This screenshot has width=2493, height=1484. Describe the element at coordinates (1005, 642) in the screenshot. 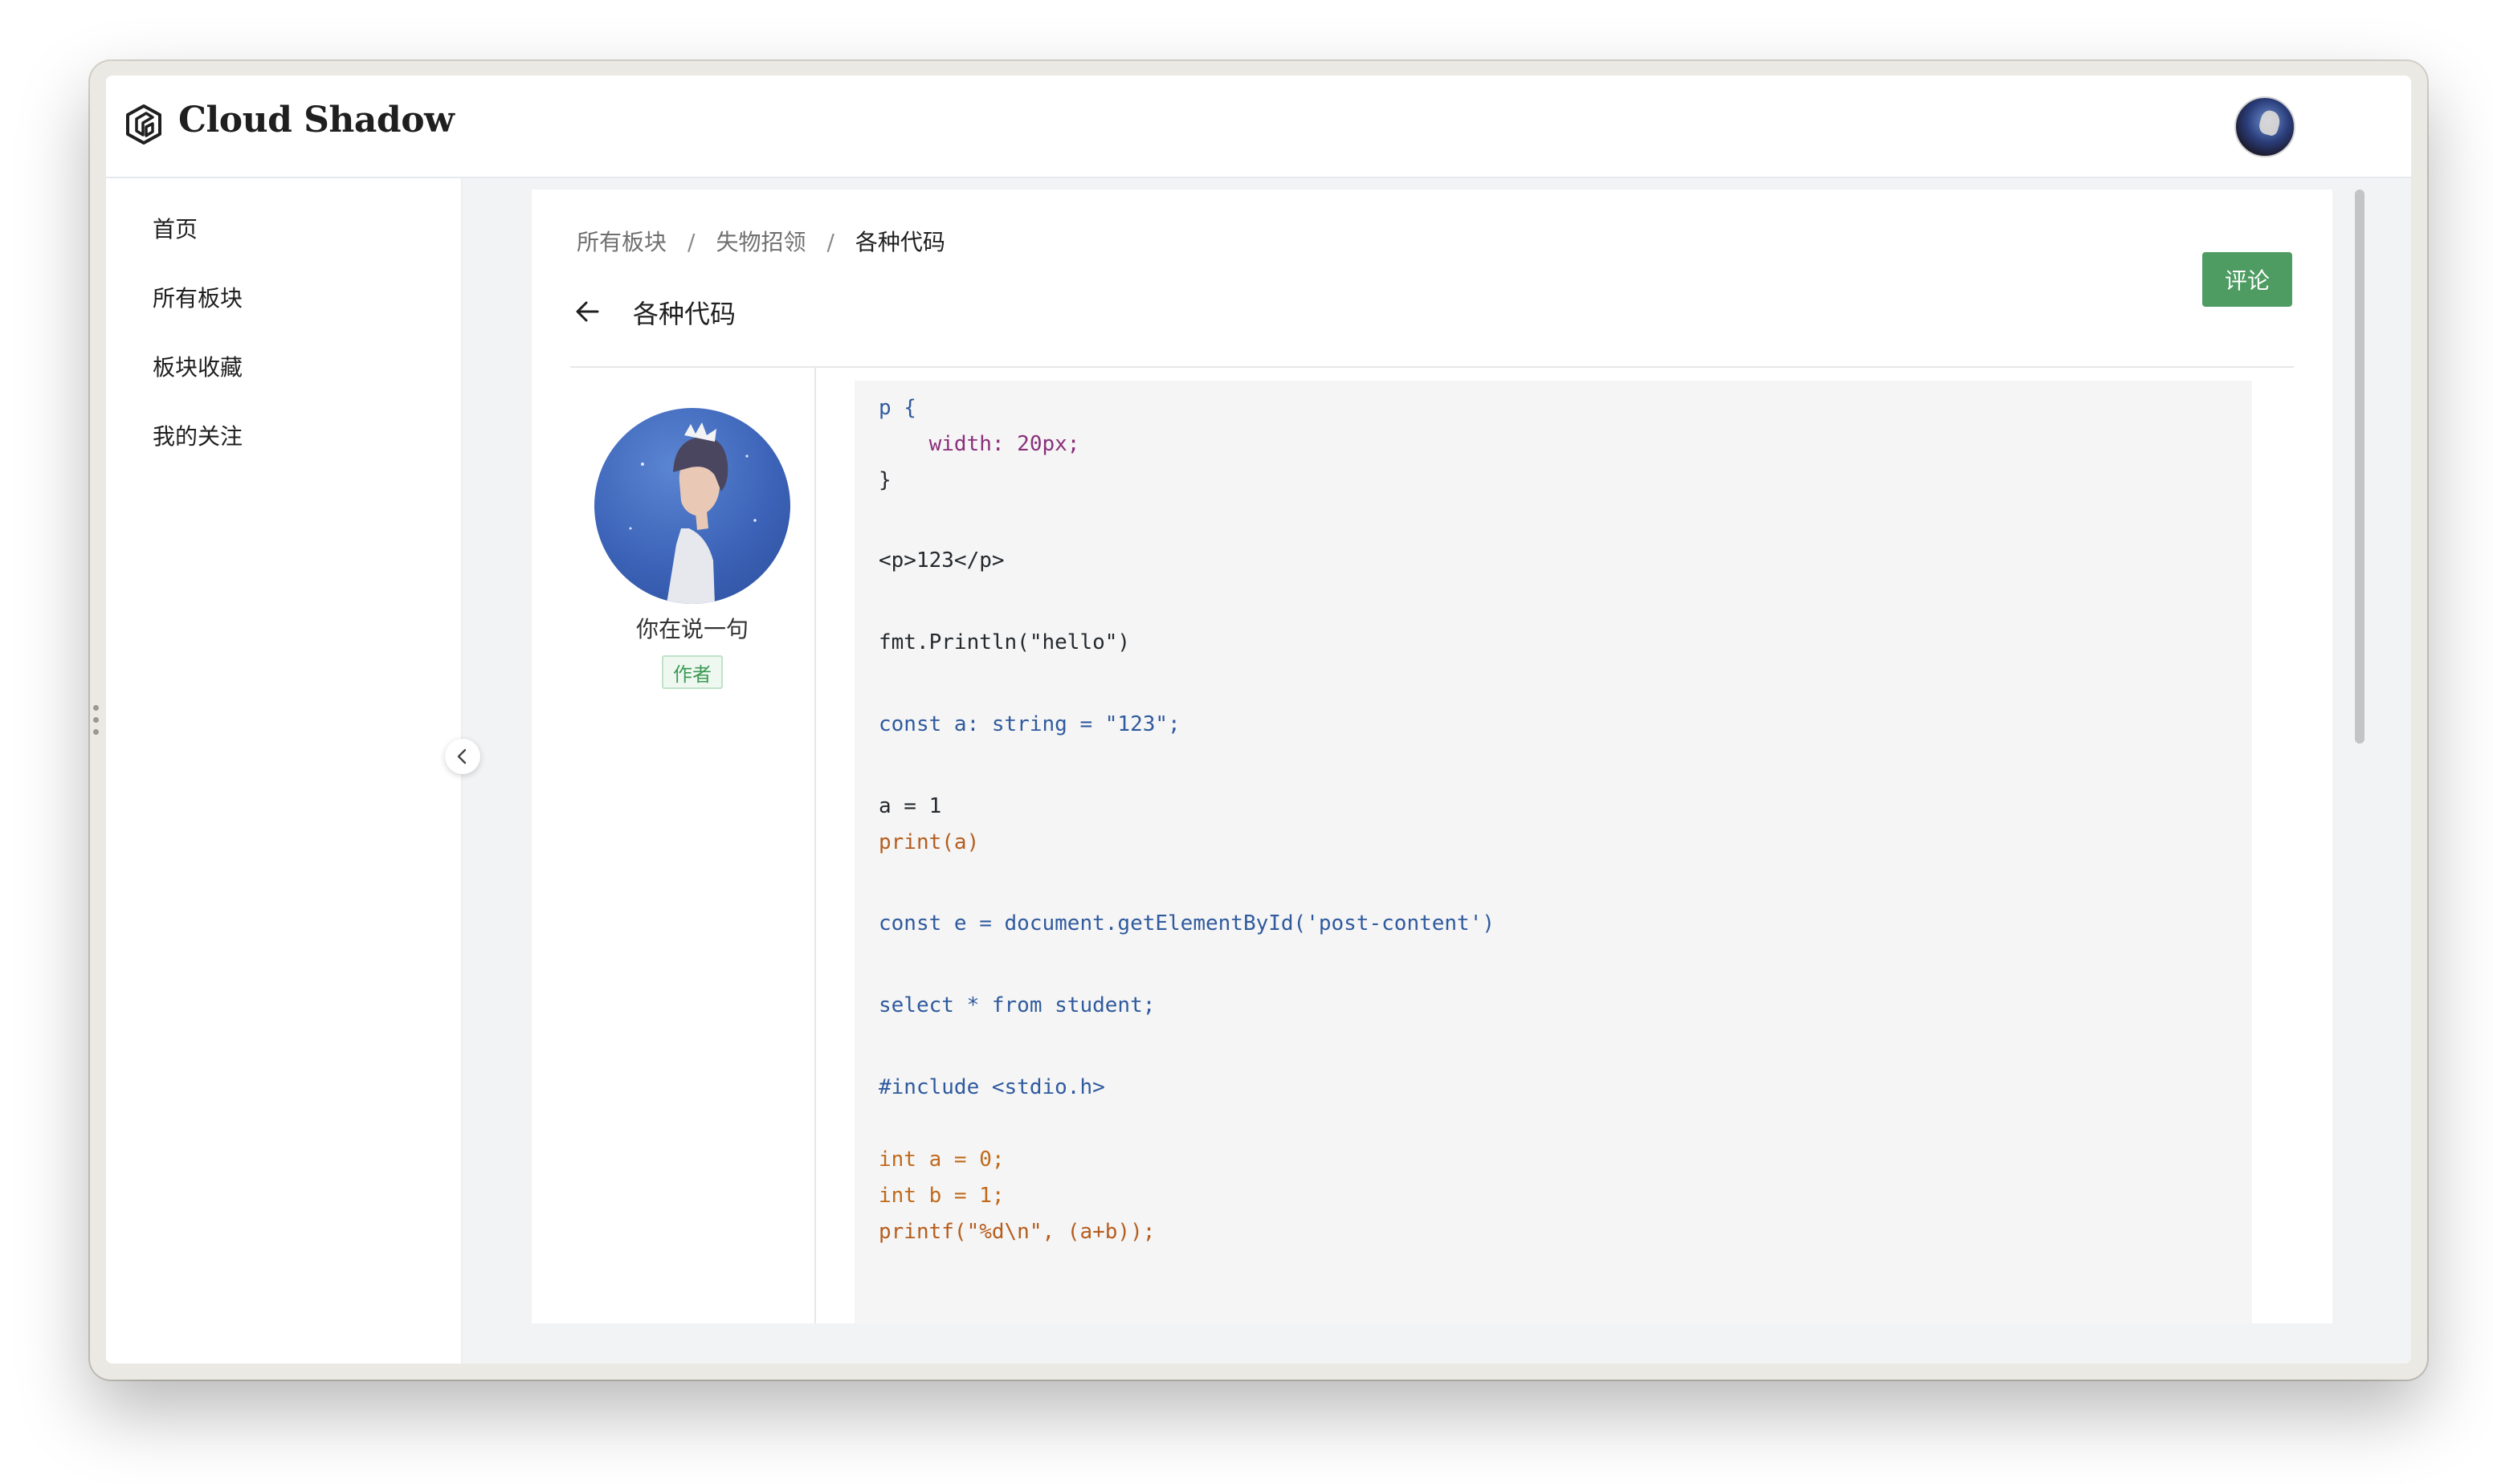

I see `code-line: fmt.Println("hello")` at that location.